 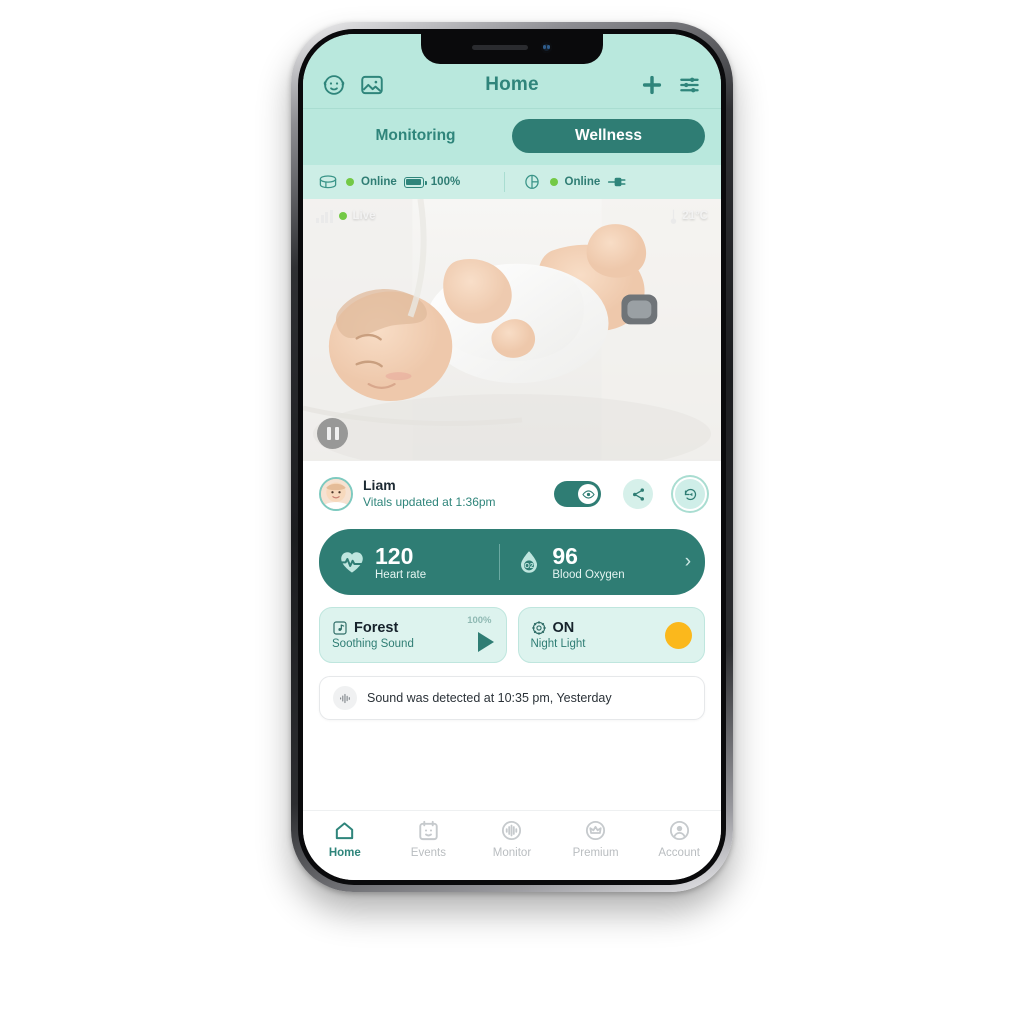 I want to click on pause-button, so click(x=332, y=433).